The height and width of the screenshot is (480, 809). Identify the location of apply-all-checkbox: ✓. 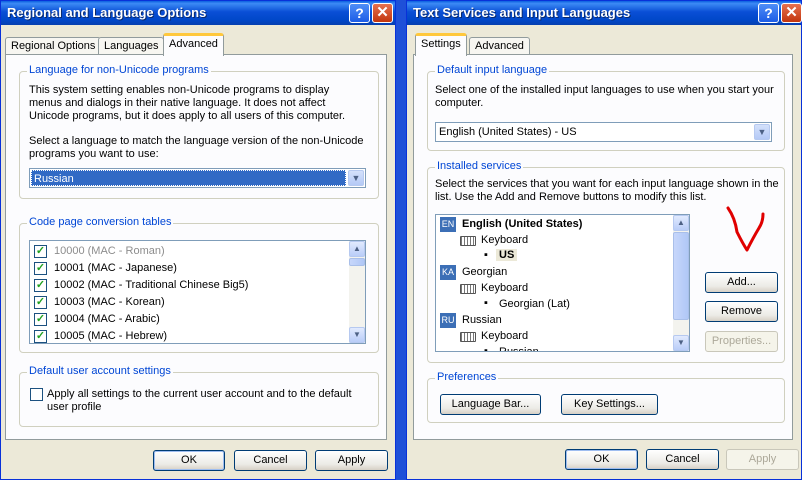
(36, 394).